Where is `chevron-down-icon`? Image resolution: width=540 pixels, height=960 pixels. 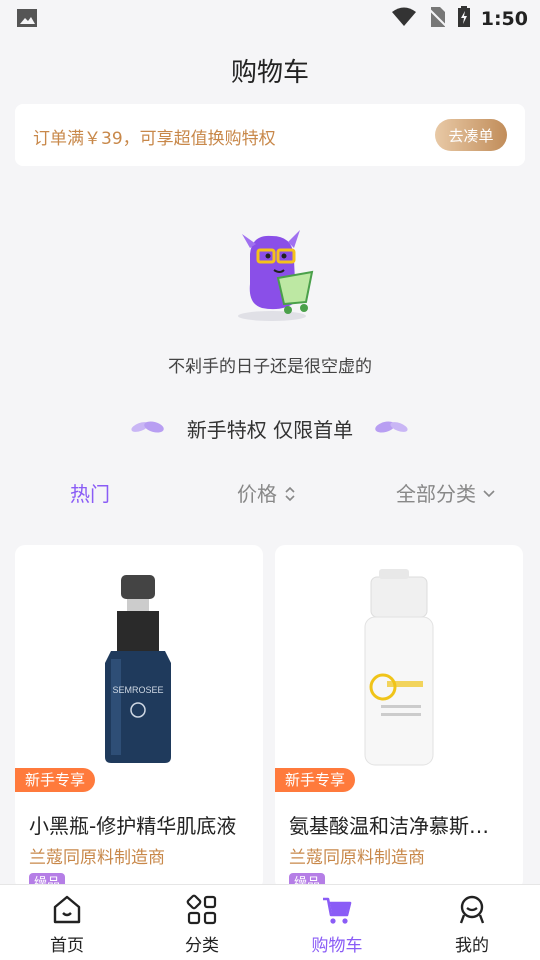 chevron-down-icon is located at coordinates (489, 494).